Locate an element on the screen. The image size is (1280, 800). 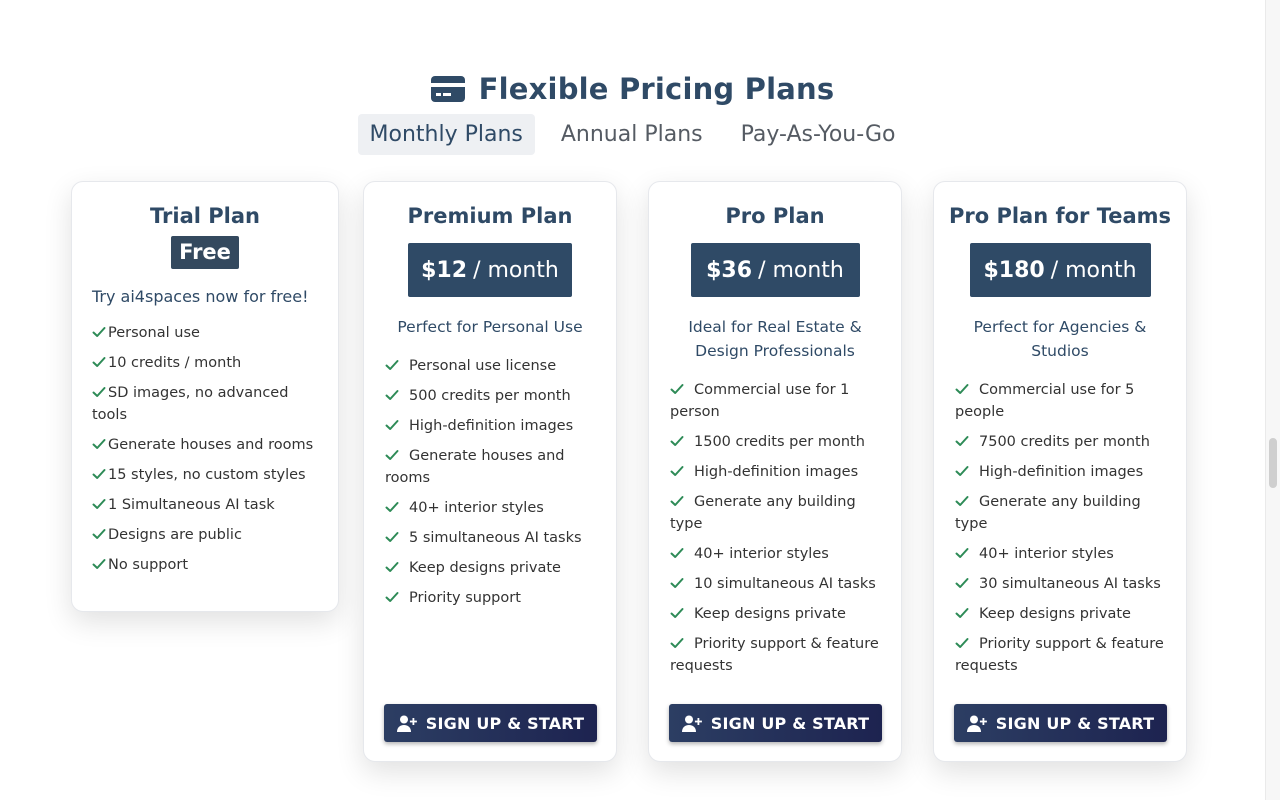
feature-item: Keep designs private is located at coordinates (776, 614).